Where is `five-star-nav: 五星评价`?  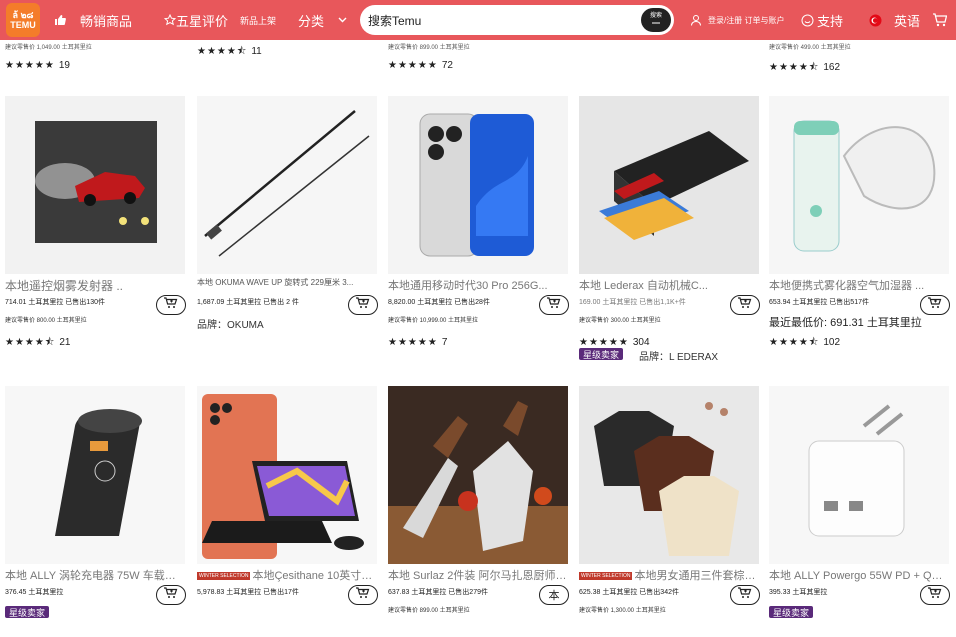
five-star-nav: 五星评价 is located at coordinates (196, 20).